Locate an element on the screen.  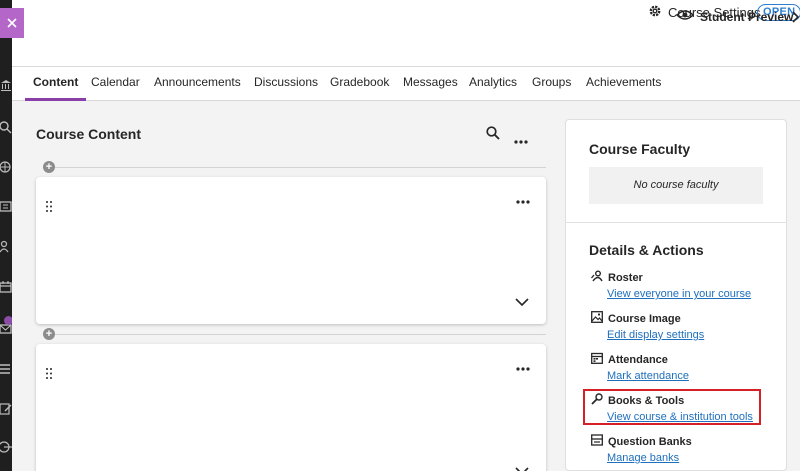
action-roster: Roster View everyone in your course is located at coordinates (671, 285).